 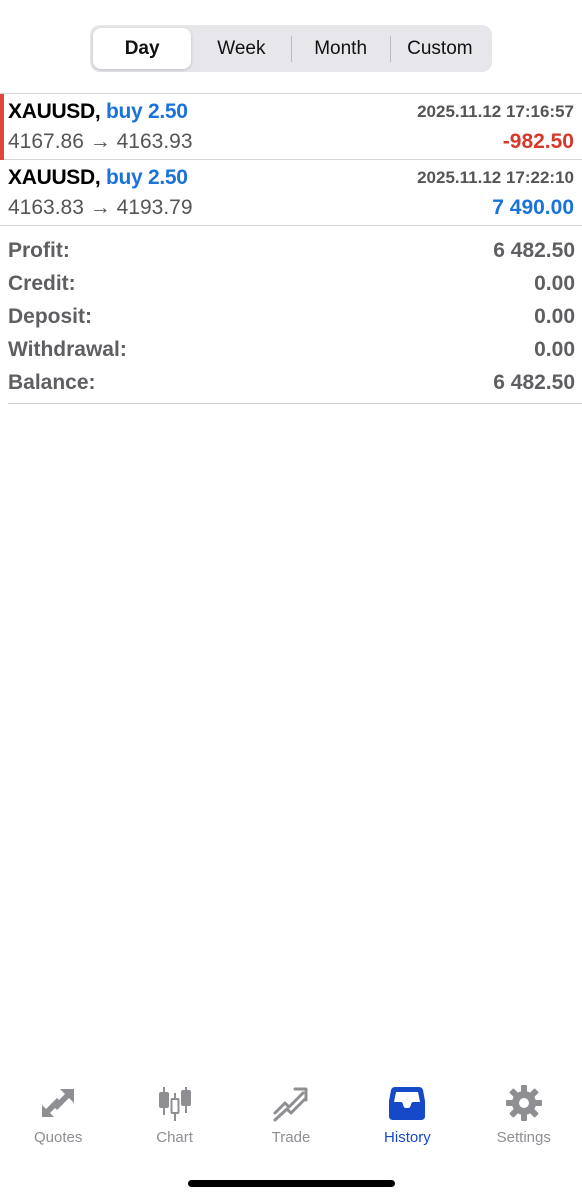 What do you see at coordinates (495, 111) in the screenshot?
I see `deal-time: 2025.11.12 17:16:57` at bounding box center [495, 111].